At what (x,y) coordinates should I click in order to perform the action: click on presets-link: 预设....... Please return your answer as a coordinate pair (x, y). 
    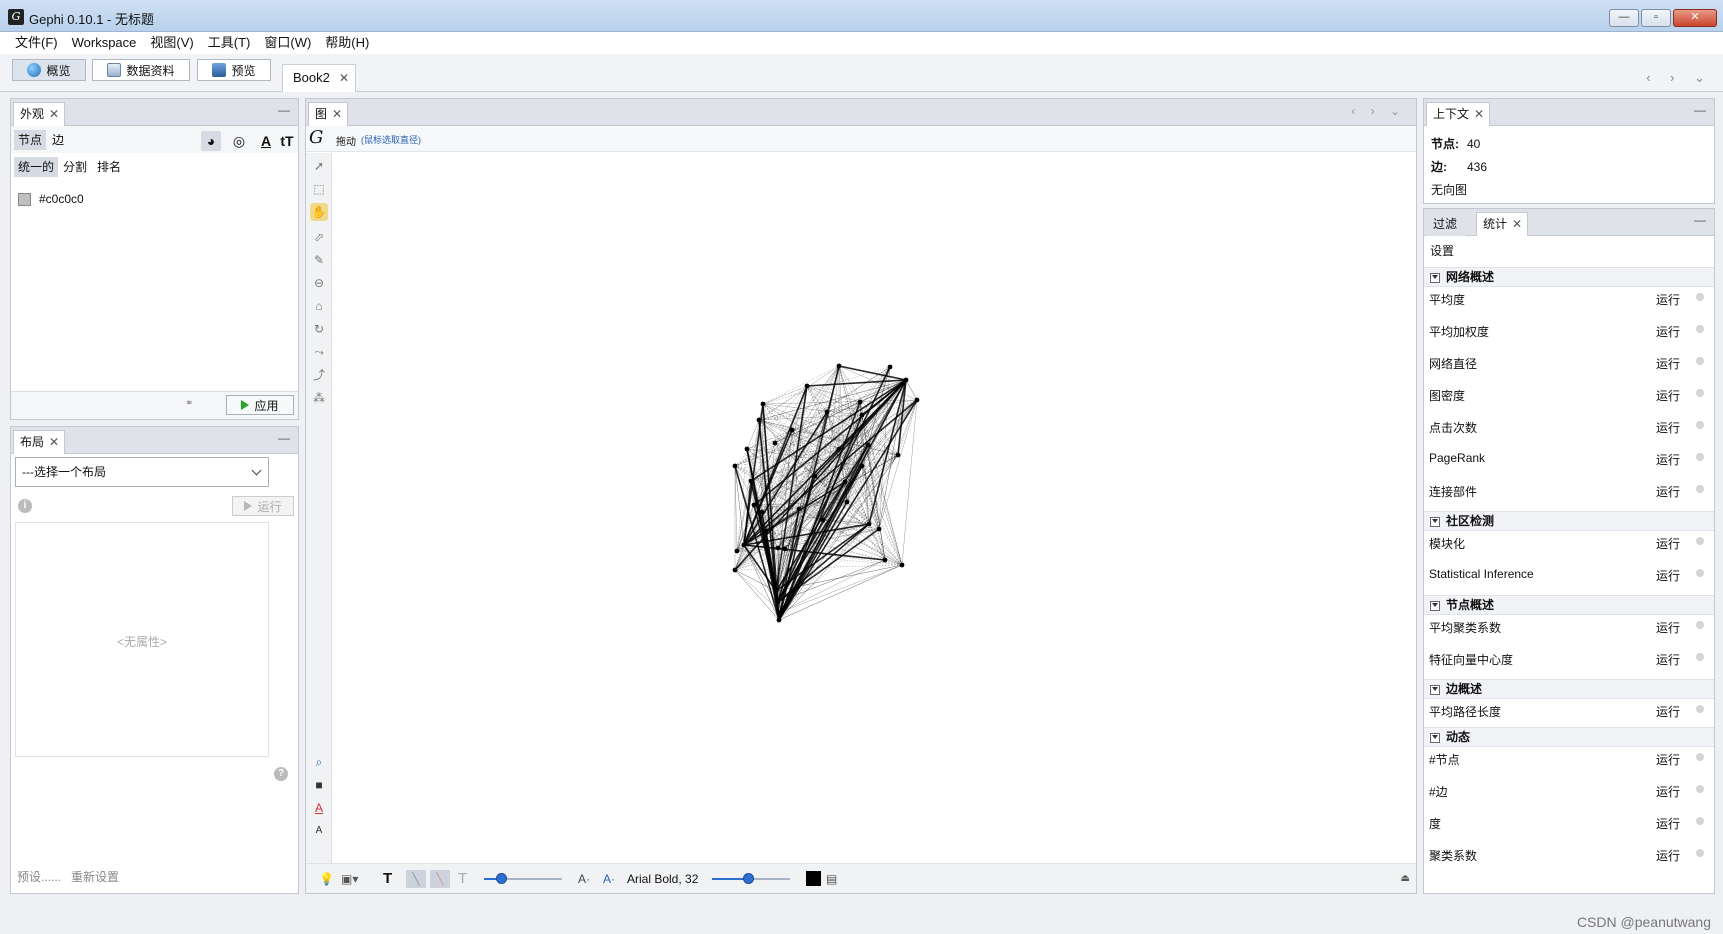
    Looking at the image, I should click on (39, 876).